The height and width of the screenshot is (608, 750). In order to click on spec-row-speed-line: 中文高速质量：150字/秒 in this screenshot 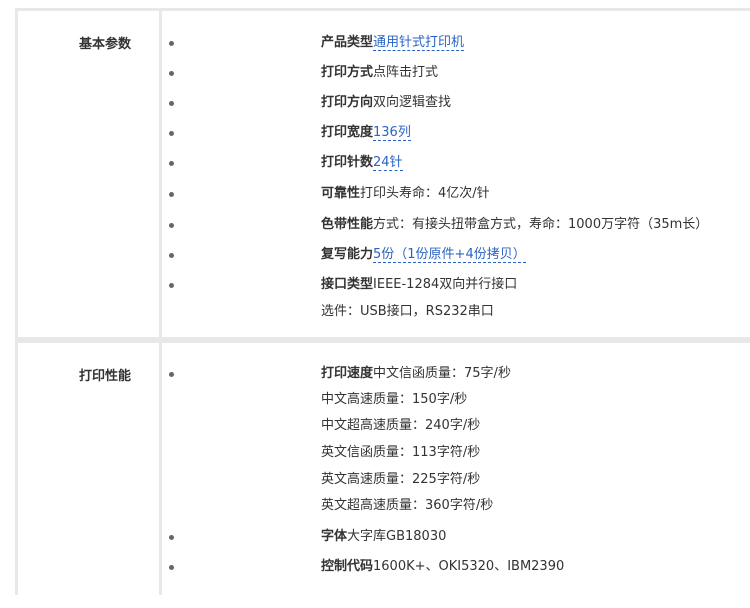, I will do `click(456, 400)`.